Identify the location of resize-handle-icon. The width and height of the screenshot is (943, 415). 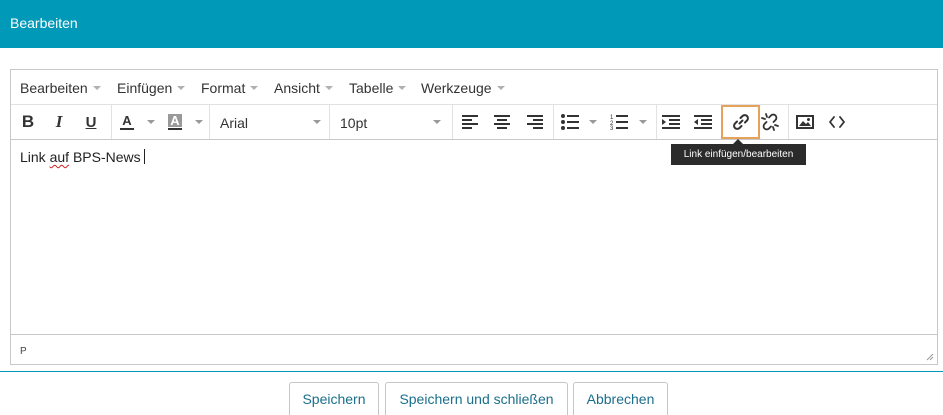
(930, 357).